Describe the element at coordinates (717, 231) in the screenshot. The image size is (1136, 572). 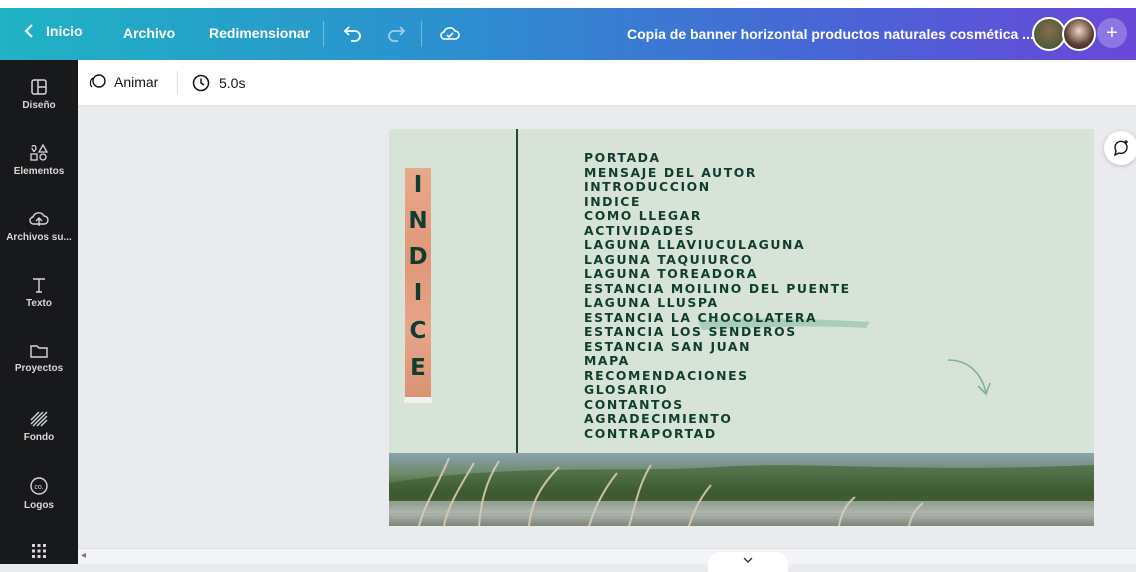
I see `list-item: ACTIVIDADES` at that location.